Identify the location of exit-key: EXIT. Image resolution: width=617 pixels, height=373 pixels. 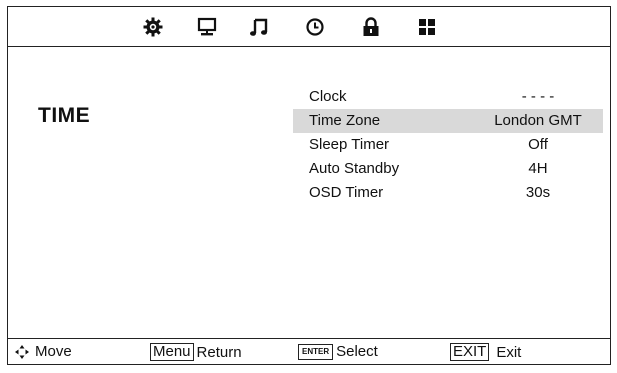
(470, 352).